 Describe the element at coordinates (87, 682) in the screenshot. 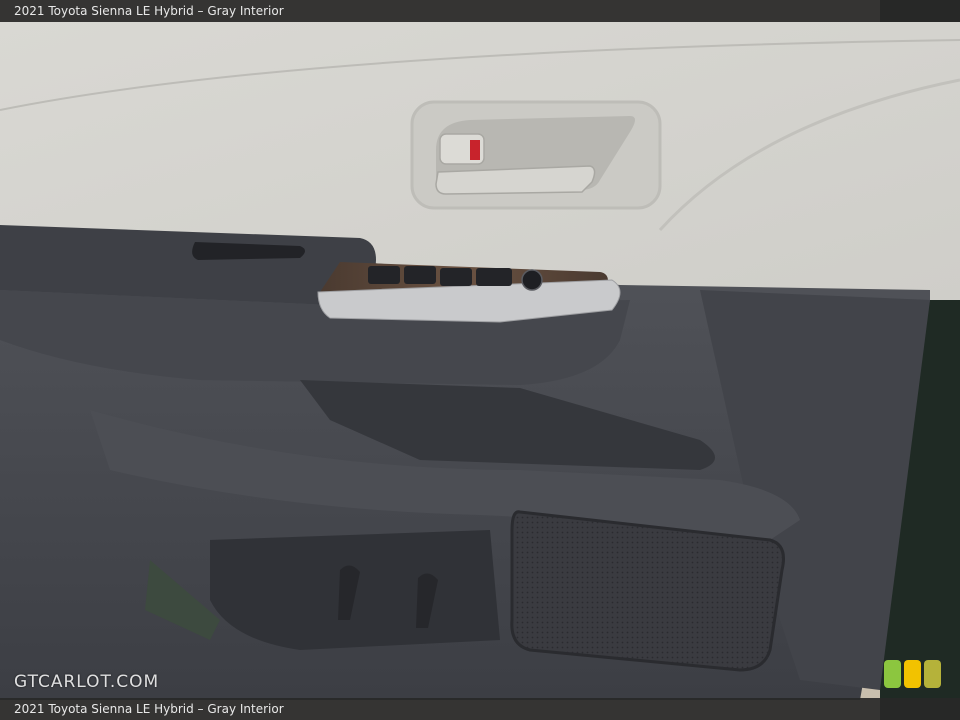

I see `watermark-text: GTCARLOT.COM` at that location.